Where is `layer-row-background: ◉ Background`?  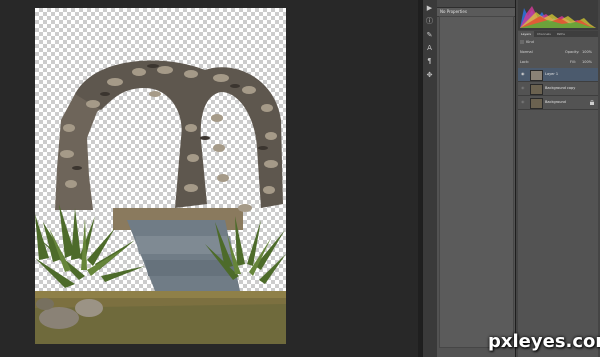
layer-row-background: ◉ Background is located at coordinates (558, 103).